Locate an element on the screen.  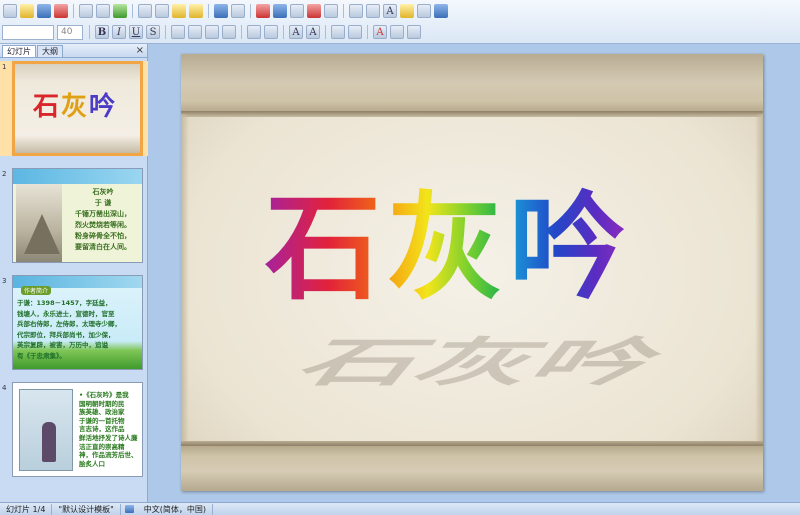
underline-icon: U is located at coordinates (136, 32).